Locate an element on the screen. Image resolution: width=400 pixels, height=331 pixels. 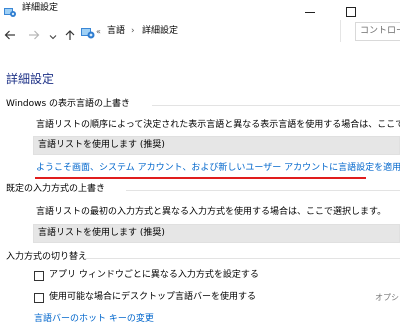
address-bar-divider is located at coordinates (340, 31).